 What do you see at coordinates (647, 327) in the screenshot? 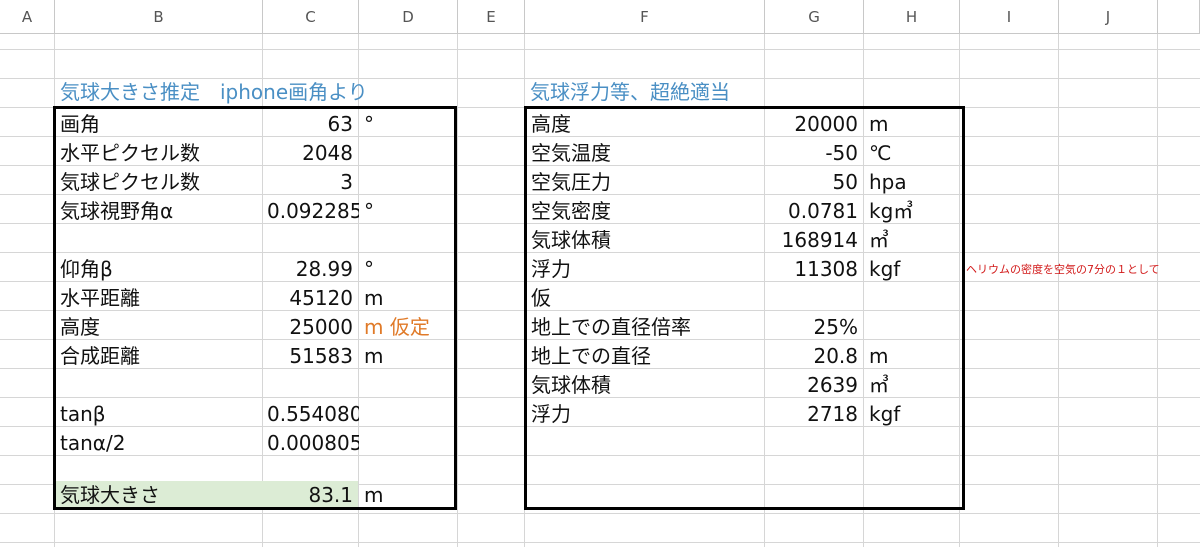
I see `cell-label: 地上での直径倍率` at bounding box center [647, 327].